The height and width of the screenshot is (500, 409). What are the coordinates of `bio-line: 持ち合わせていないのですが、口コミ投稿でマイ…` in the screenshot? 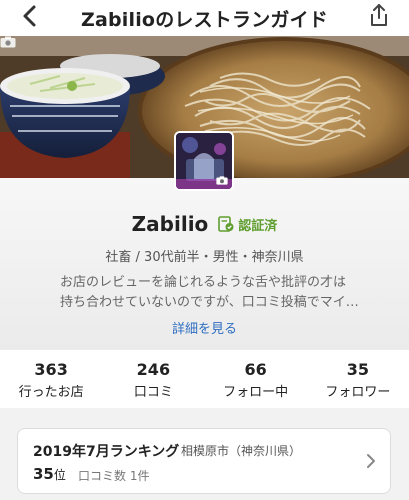 It's located at (209, 302).